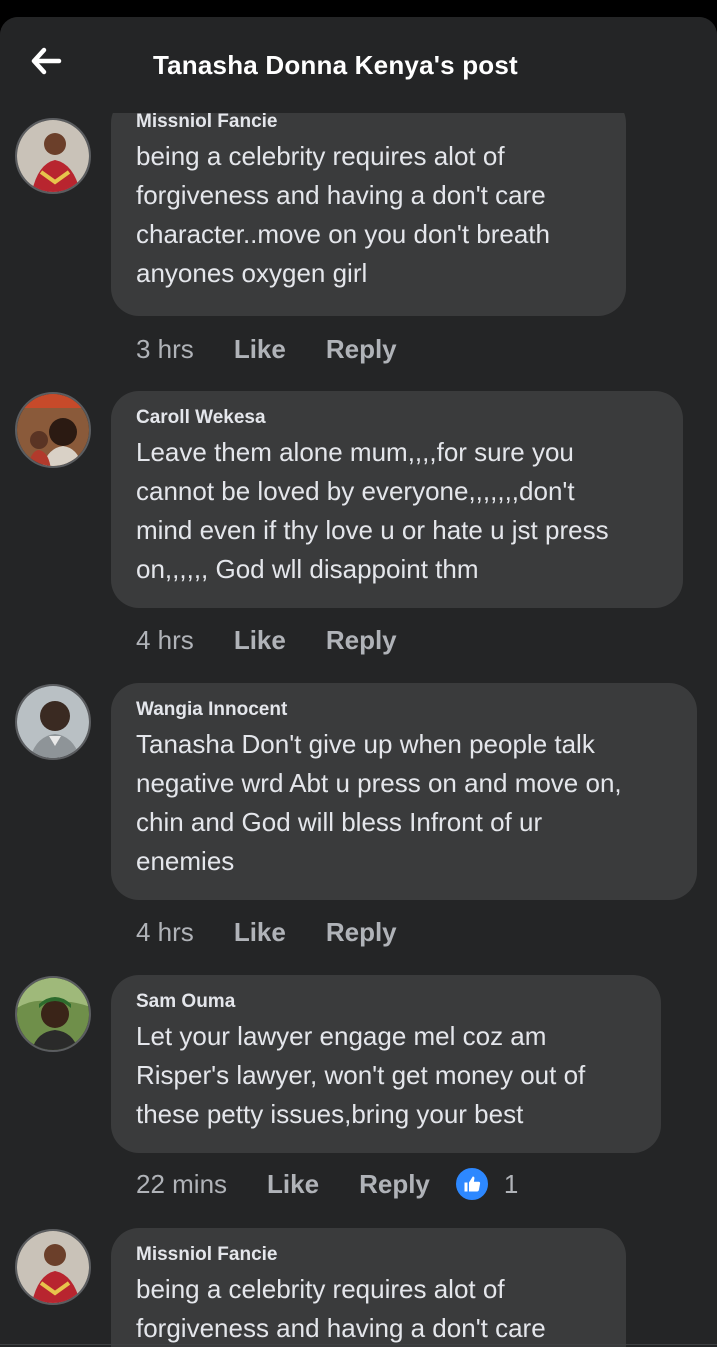  Describe the element at coordinates (379, 783) in the screenshot. I see `comment-line: negative wrd Abt u press on and move on,` at that location.